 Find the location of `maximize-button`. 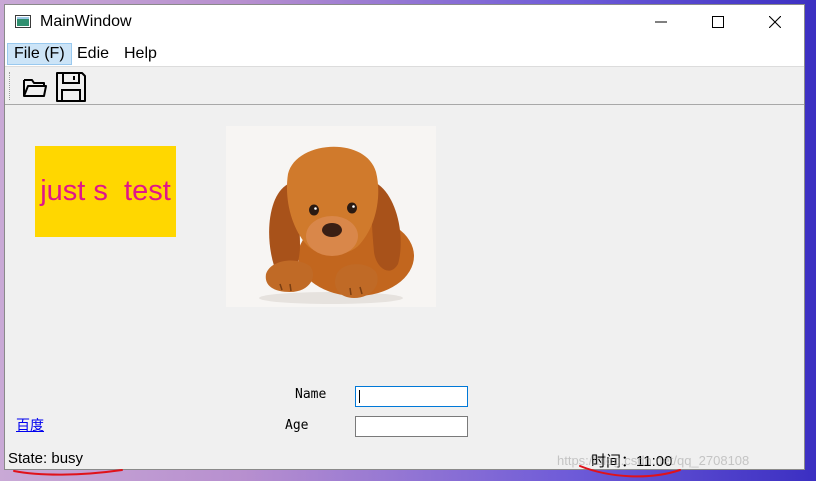

maximize-button is located at coordinates (718, 22).